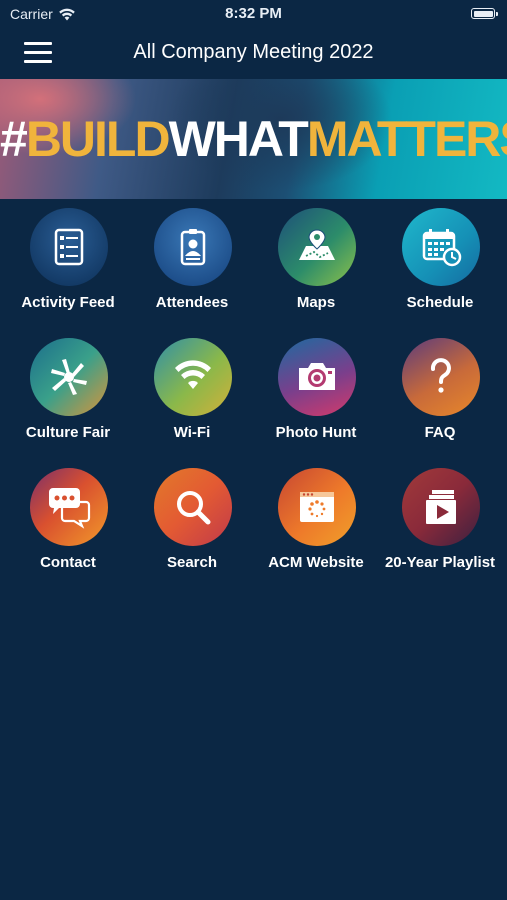 Image resolution: width=507 pixels, height=900 pixels. I want to click on banner-matters: MATTERS, so click(406, 139).